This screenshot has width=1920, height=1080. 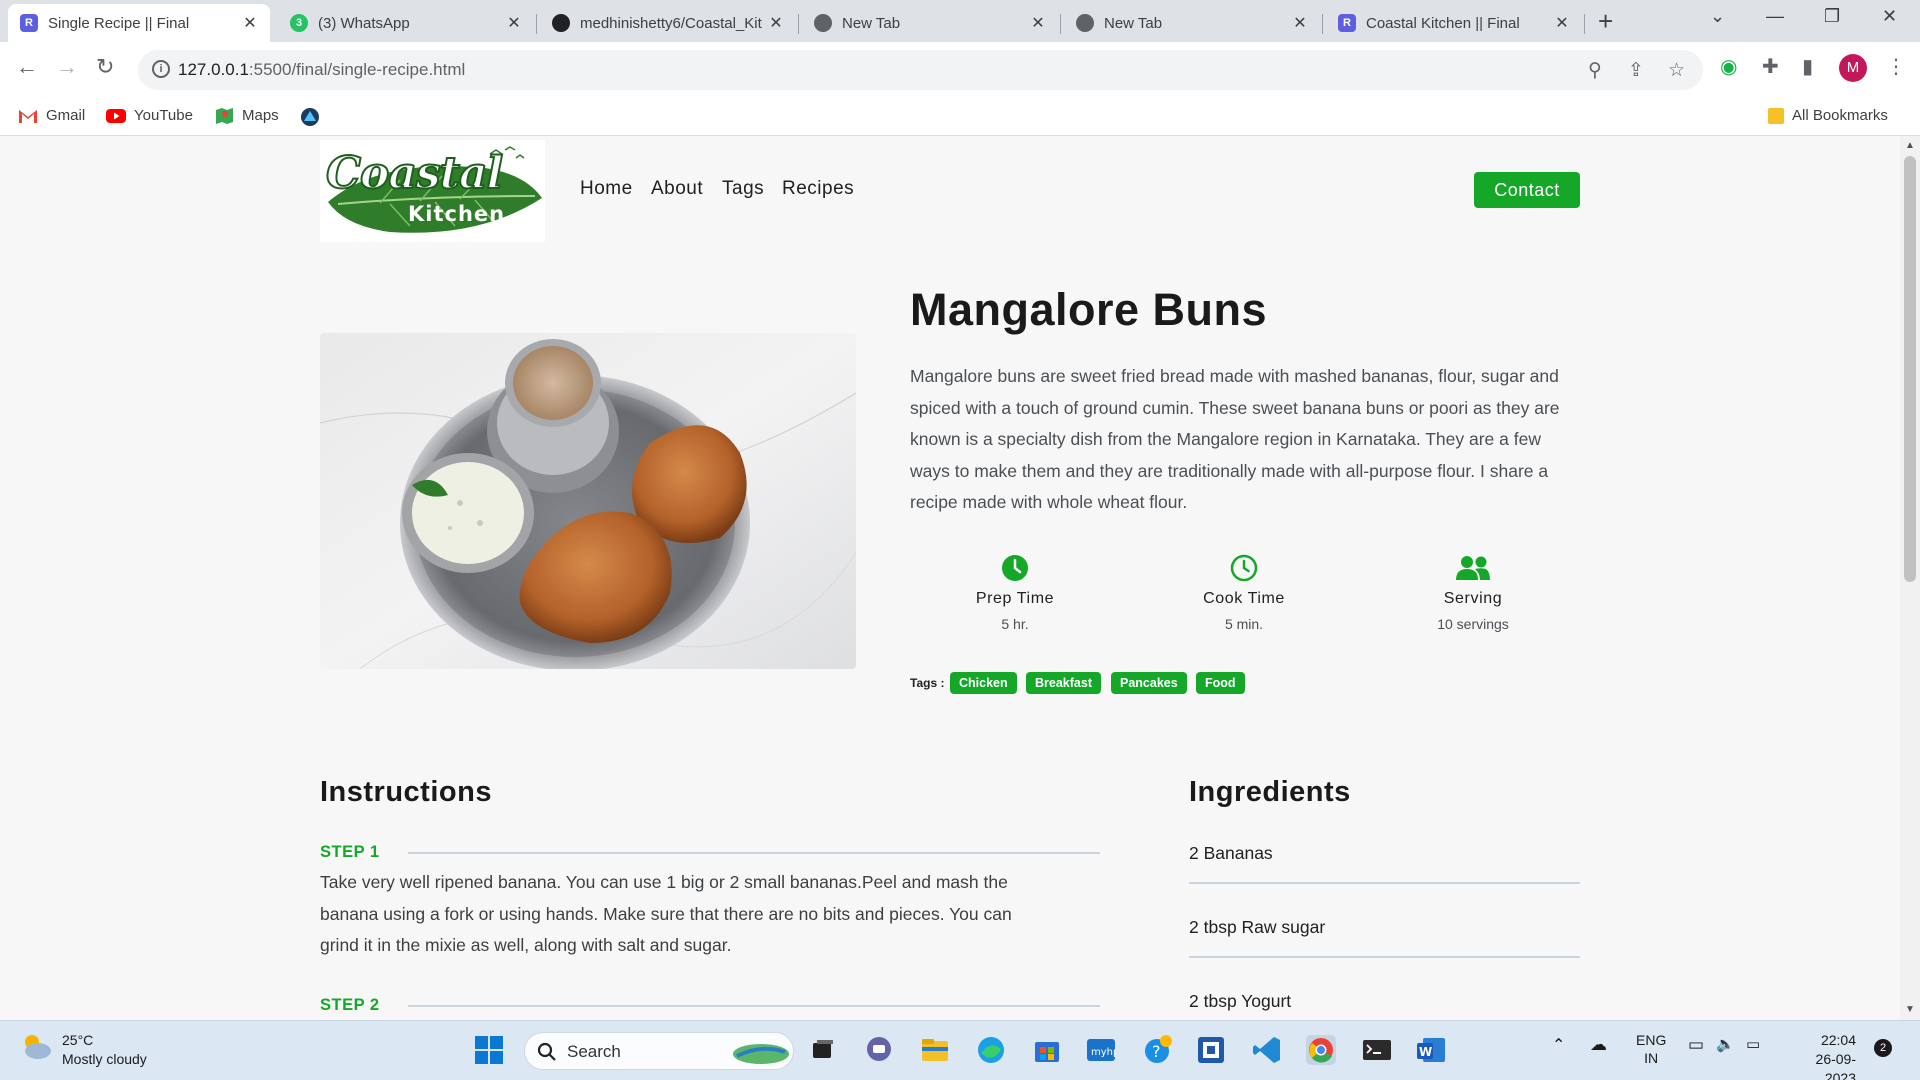 I want to click on language-indicator: ENG IN, so click(x=1651, y=1049).